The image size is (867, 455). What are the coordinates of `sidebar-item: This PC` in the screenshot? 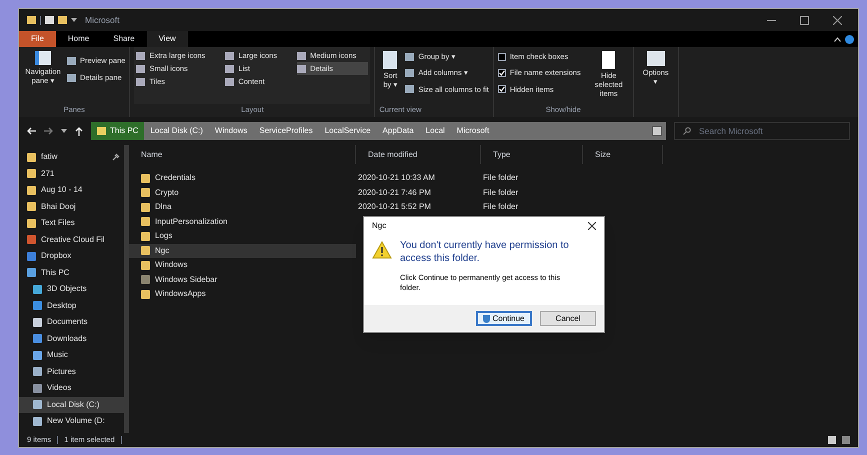 It's located at (71, 272).